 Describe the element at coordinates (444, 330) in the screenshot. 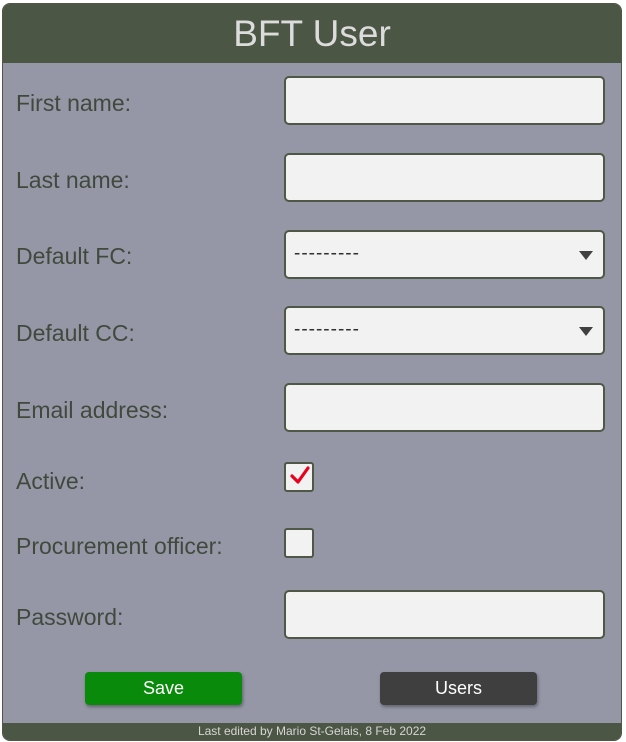

I see `default-cc-select: ---------` at that location.